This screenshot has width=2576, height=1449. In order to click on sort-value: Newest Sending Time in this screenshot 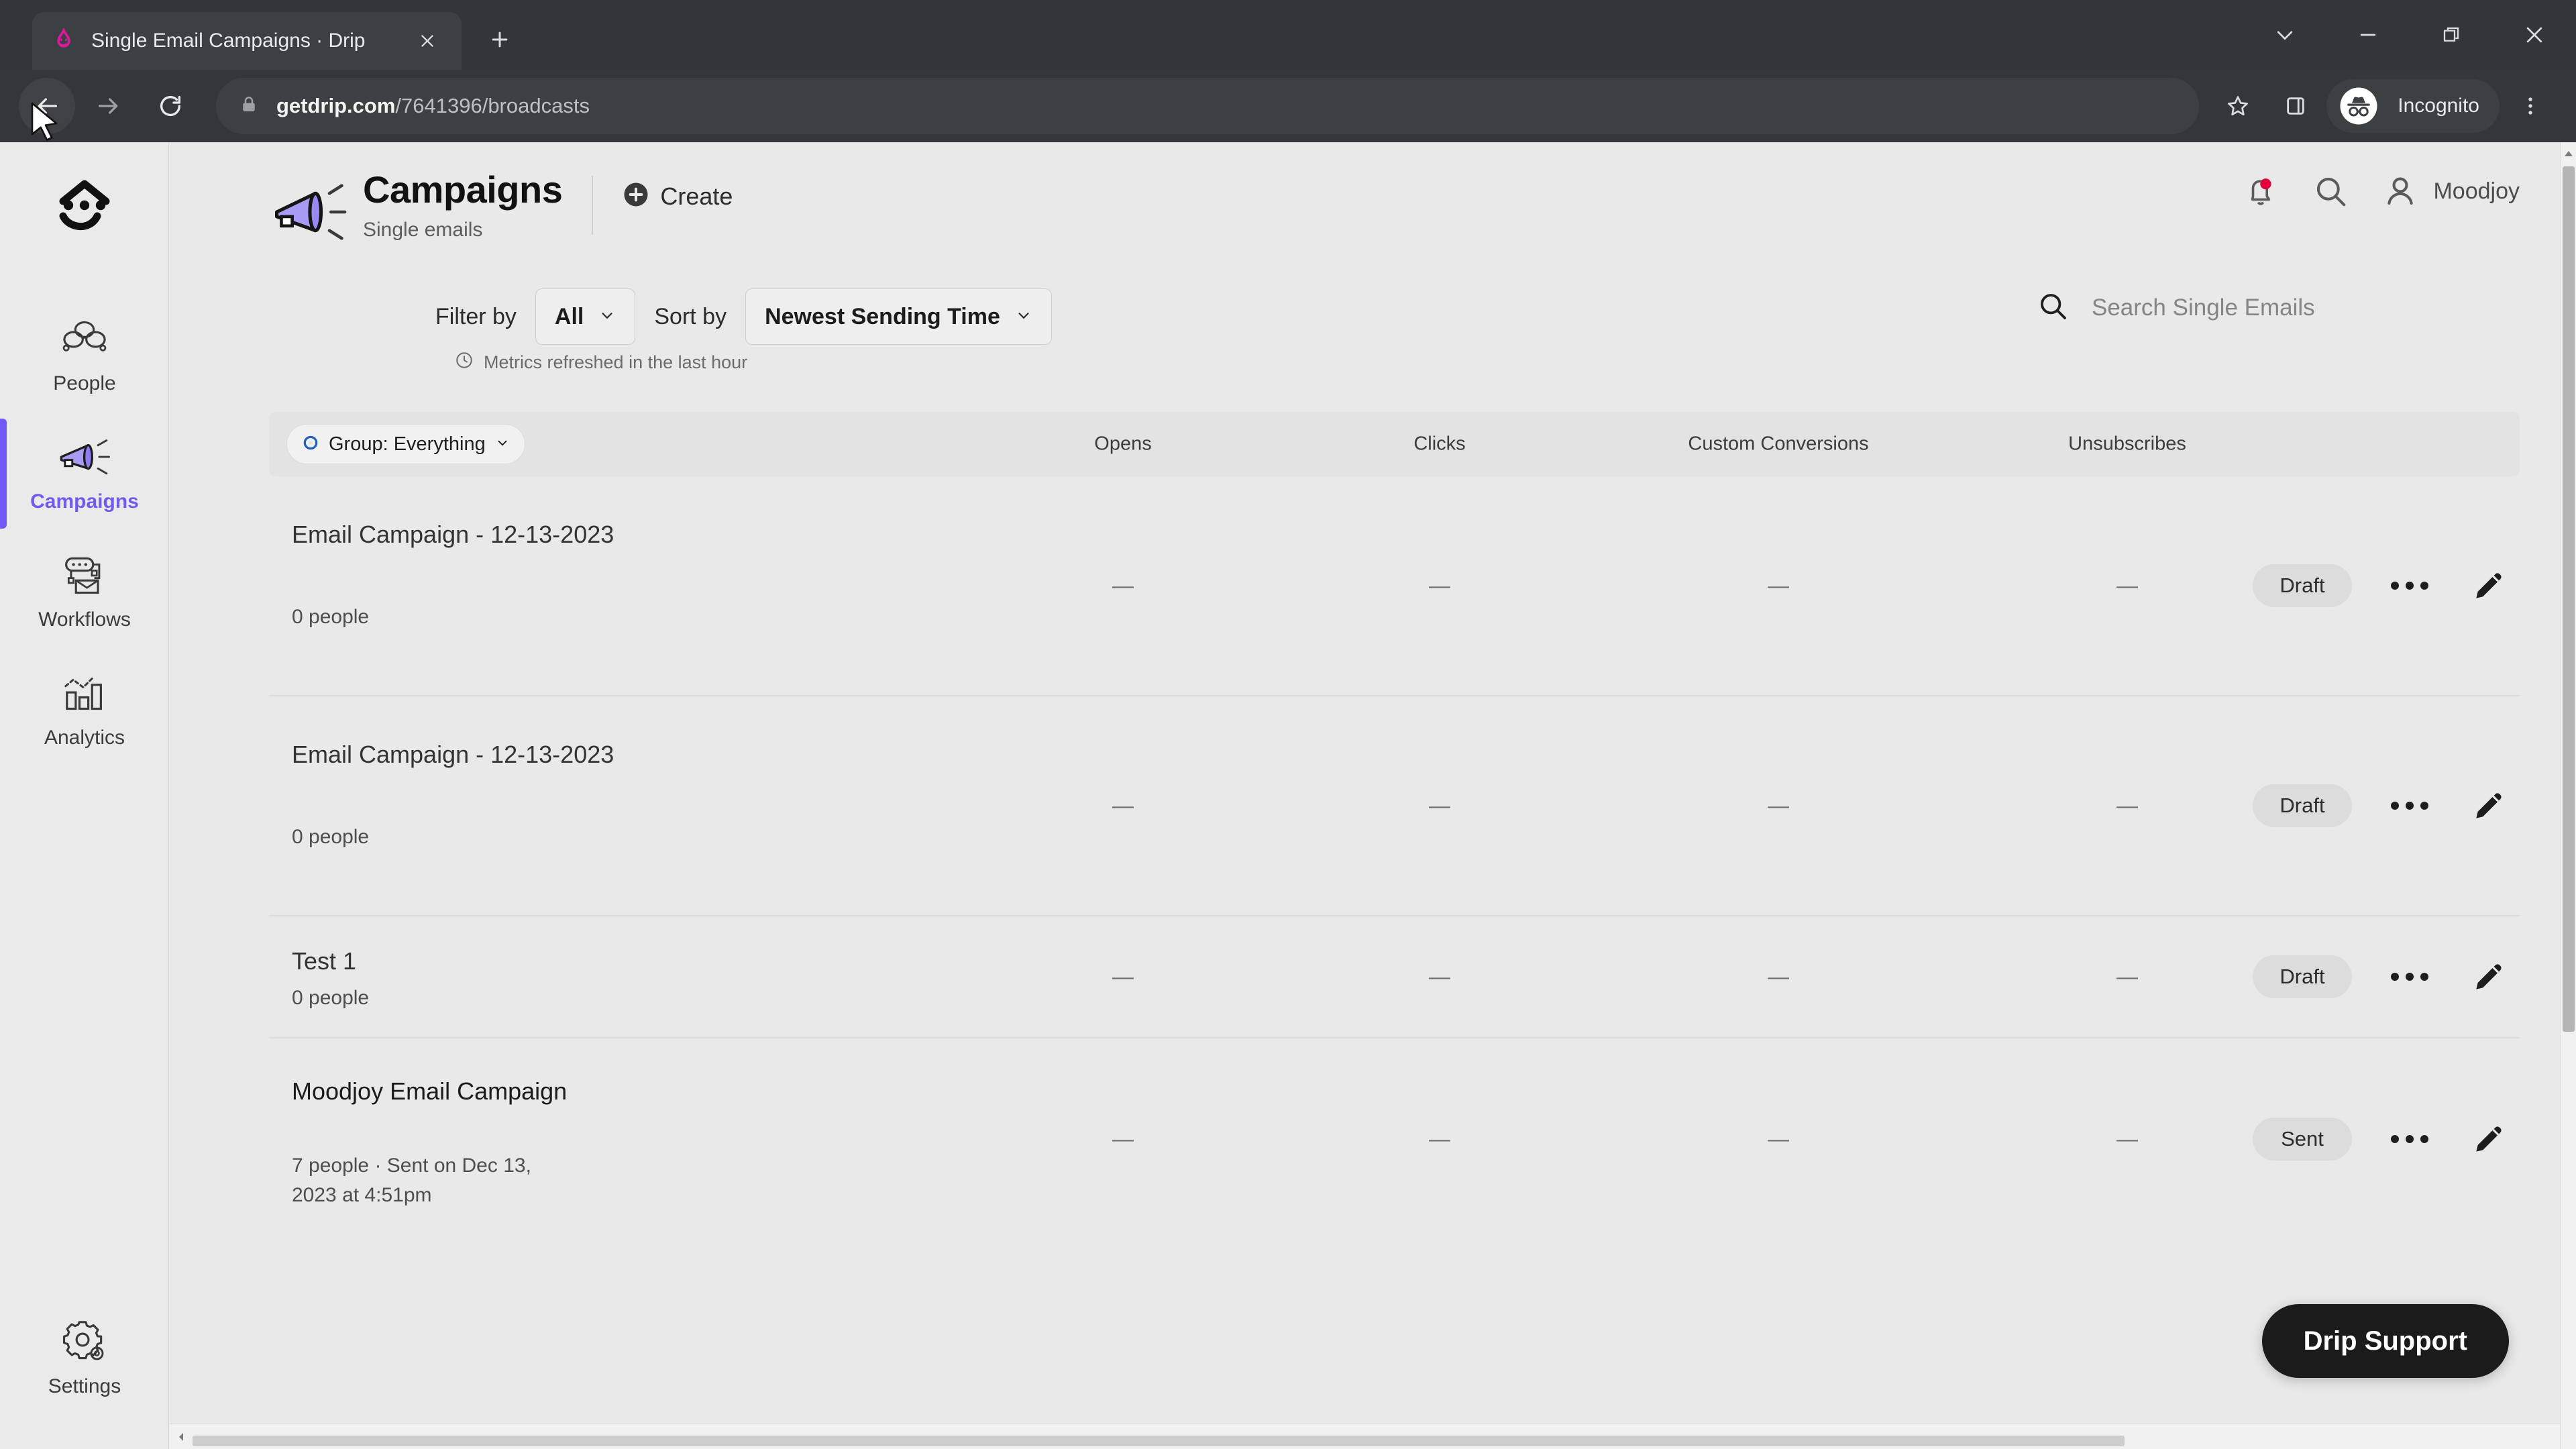, I will do `click(882, 316)`.